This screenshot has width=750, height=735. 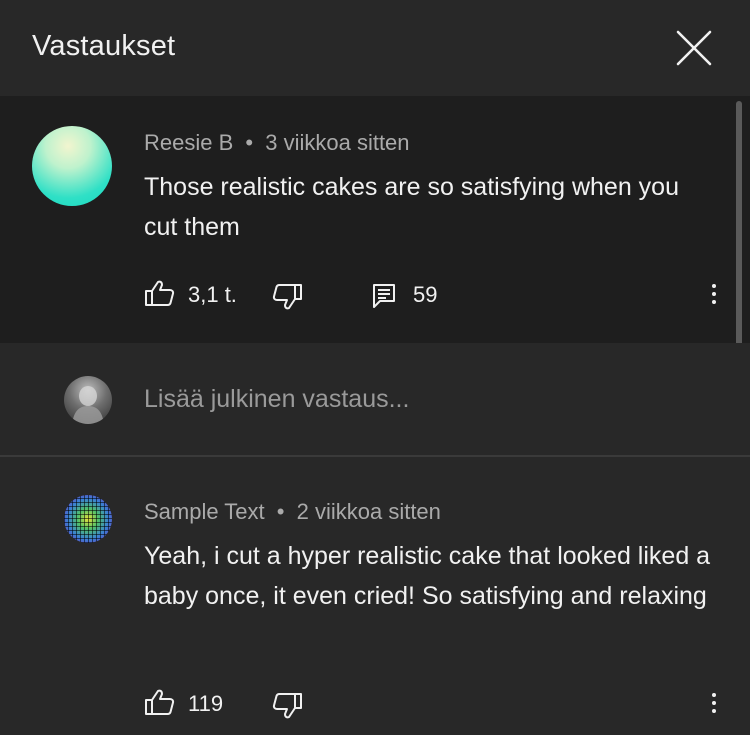 What do you see at coordinates (292, 512) in the screenshot?
I see `comment-meta: Sample Text • 2 viikkoa sitten` at bounding box center [292, 512].